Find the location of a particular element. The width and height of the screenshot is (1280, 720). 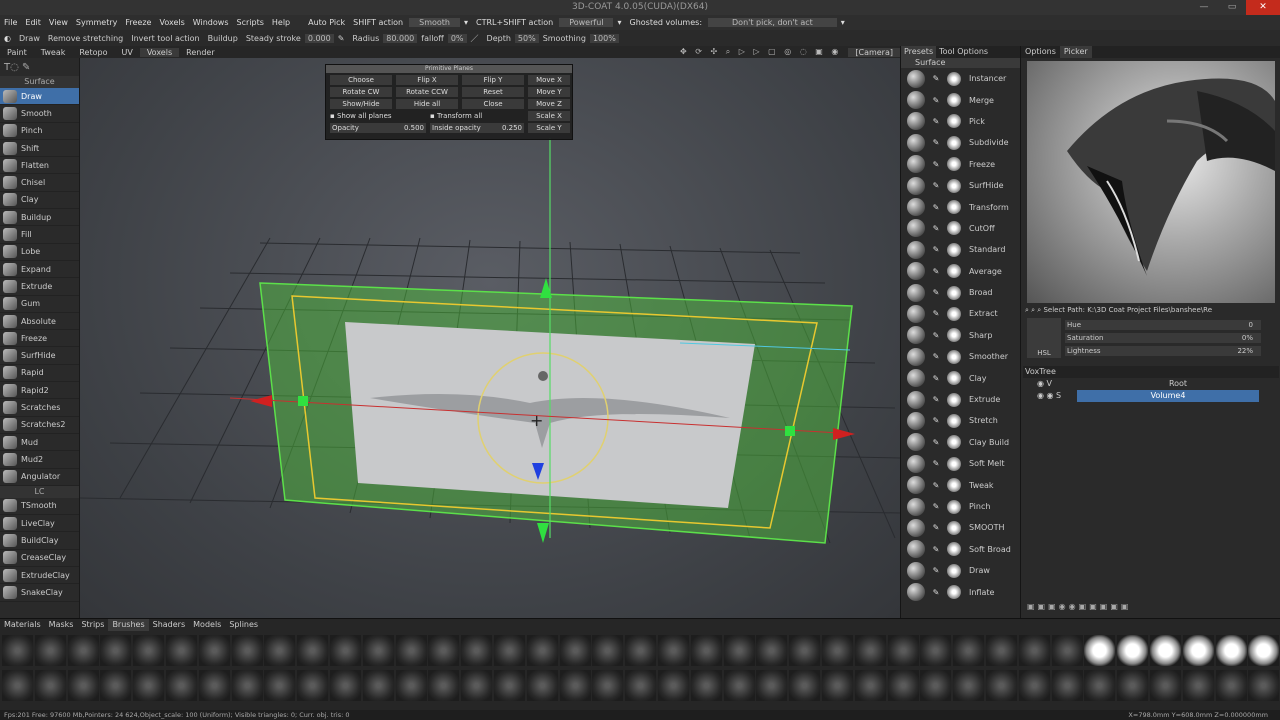

line-icon: ／ is located at coordinates (475, 38).